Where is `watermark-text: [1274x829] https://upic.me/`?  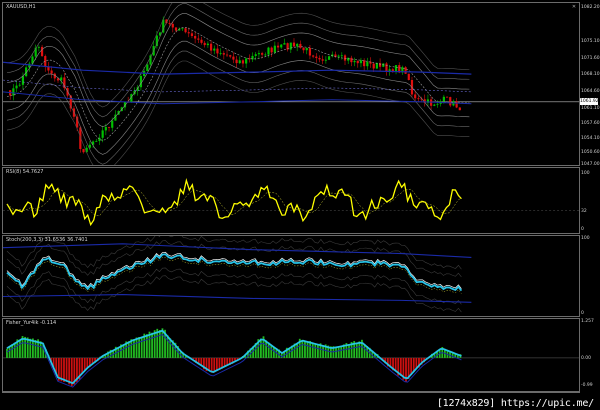 watermark-text: [1274x829] https://upic.me/ is located at coordinates (515, 403).